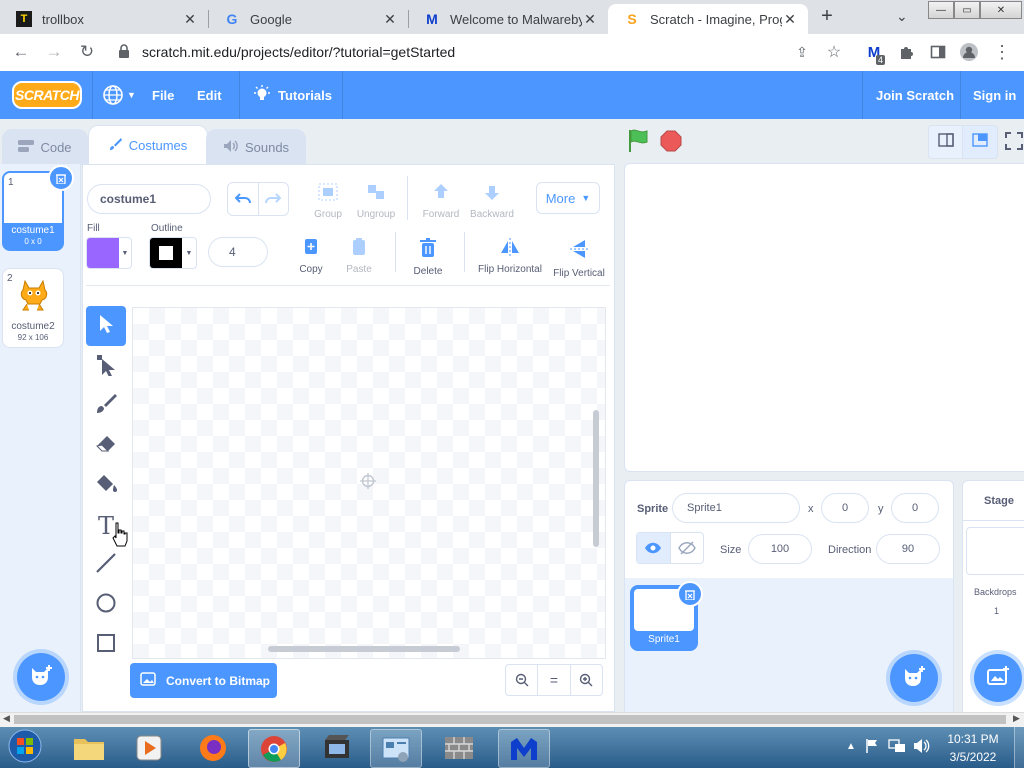 The image size is (1024, 768). I want to click on group-button: Group, so click(328, 201).